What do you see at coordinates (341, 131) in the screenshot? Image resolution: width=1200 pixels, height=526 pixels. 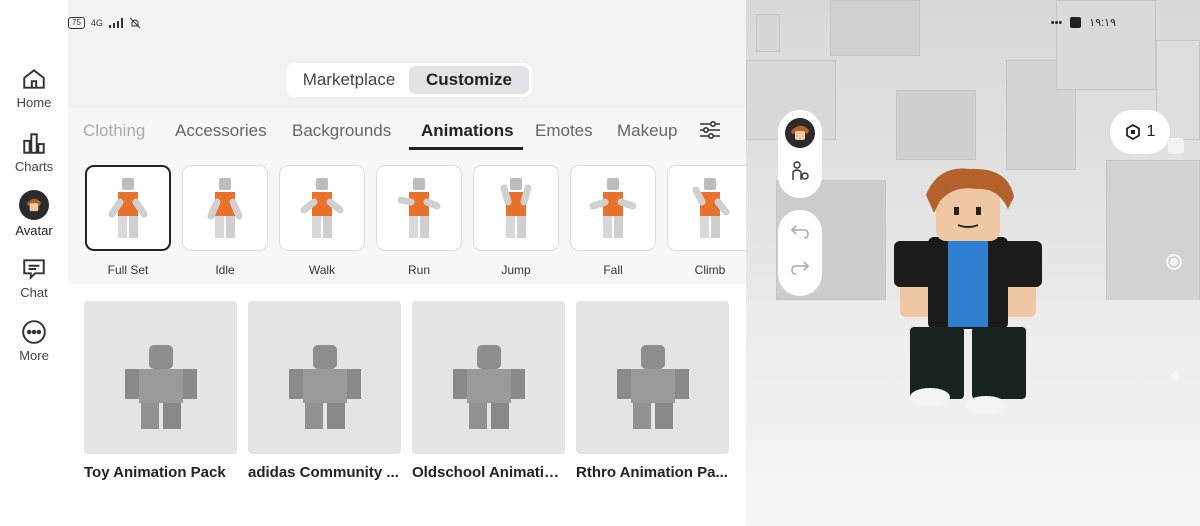 I see `tab-backgrounds: Backgrounds` at bounding box center [341, 131].